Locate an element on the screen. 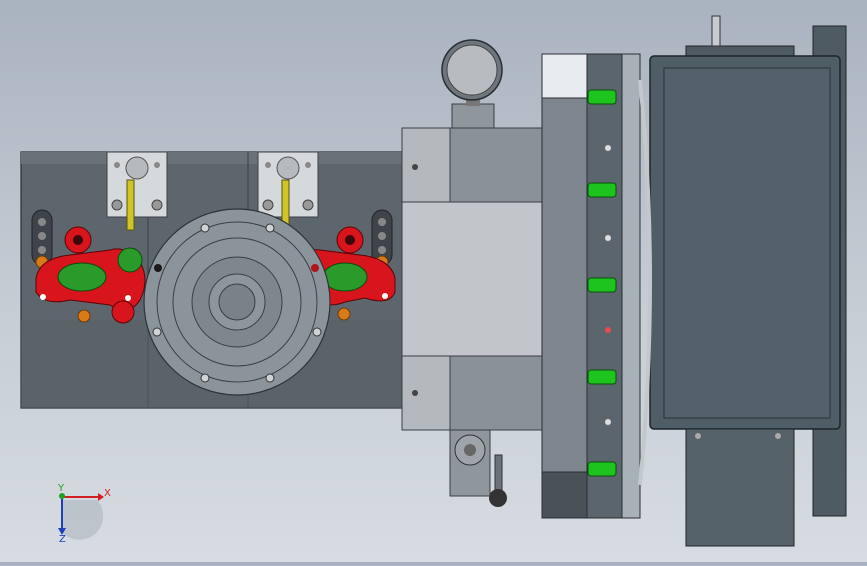 This screenshot has height=566, width=867. slot-adjuster-left is located at coordinates (42, 239).